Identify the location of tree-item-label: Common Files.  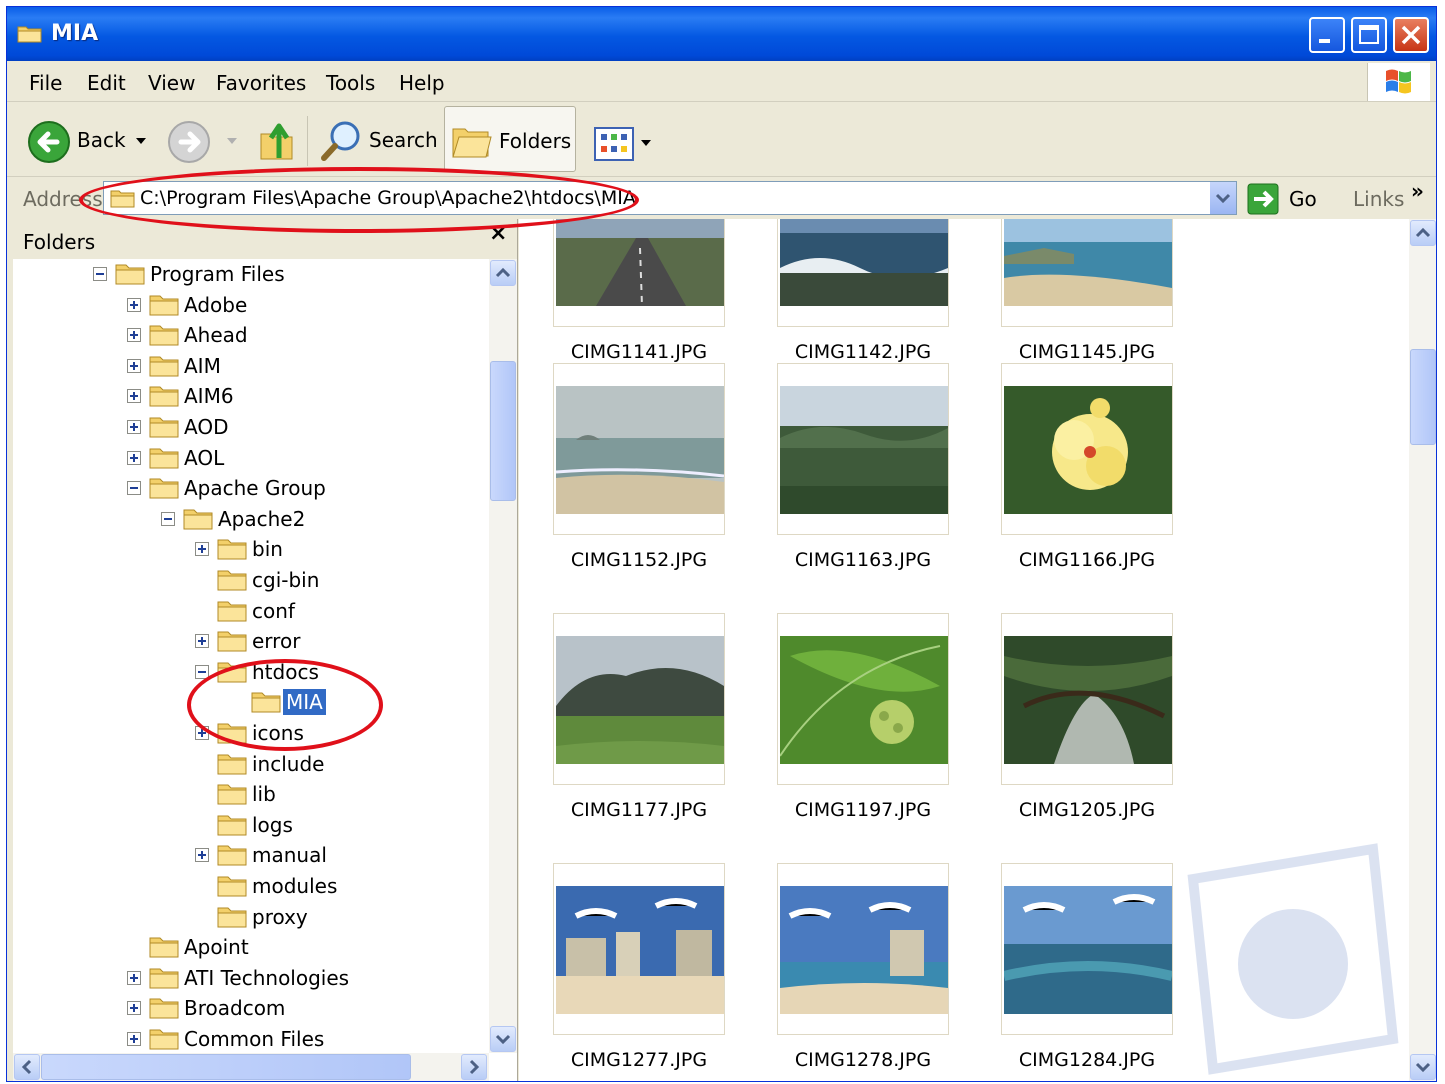
(254, 1039).